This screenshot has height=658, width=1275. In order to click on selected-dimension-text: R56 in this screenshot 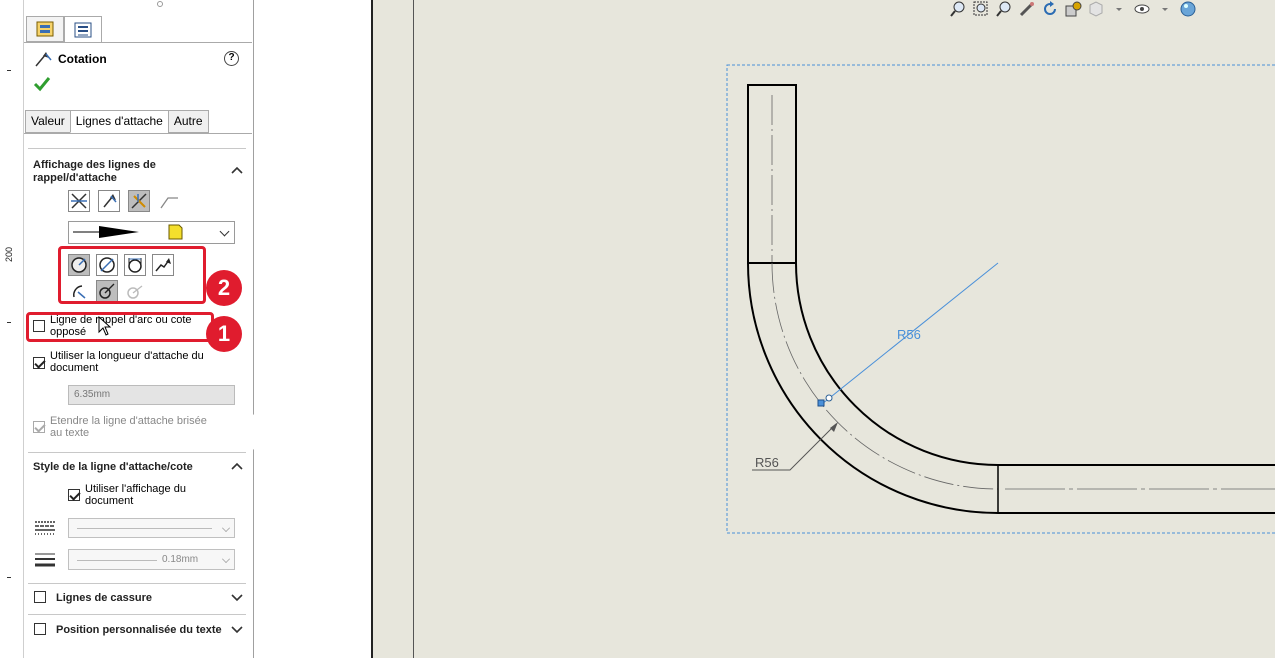, I will do `click(909, 334)`.